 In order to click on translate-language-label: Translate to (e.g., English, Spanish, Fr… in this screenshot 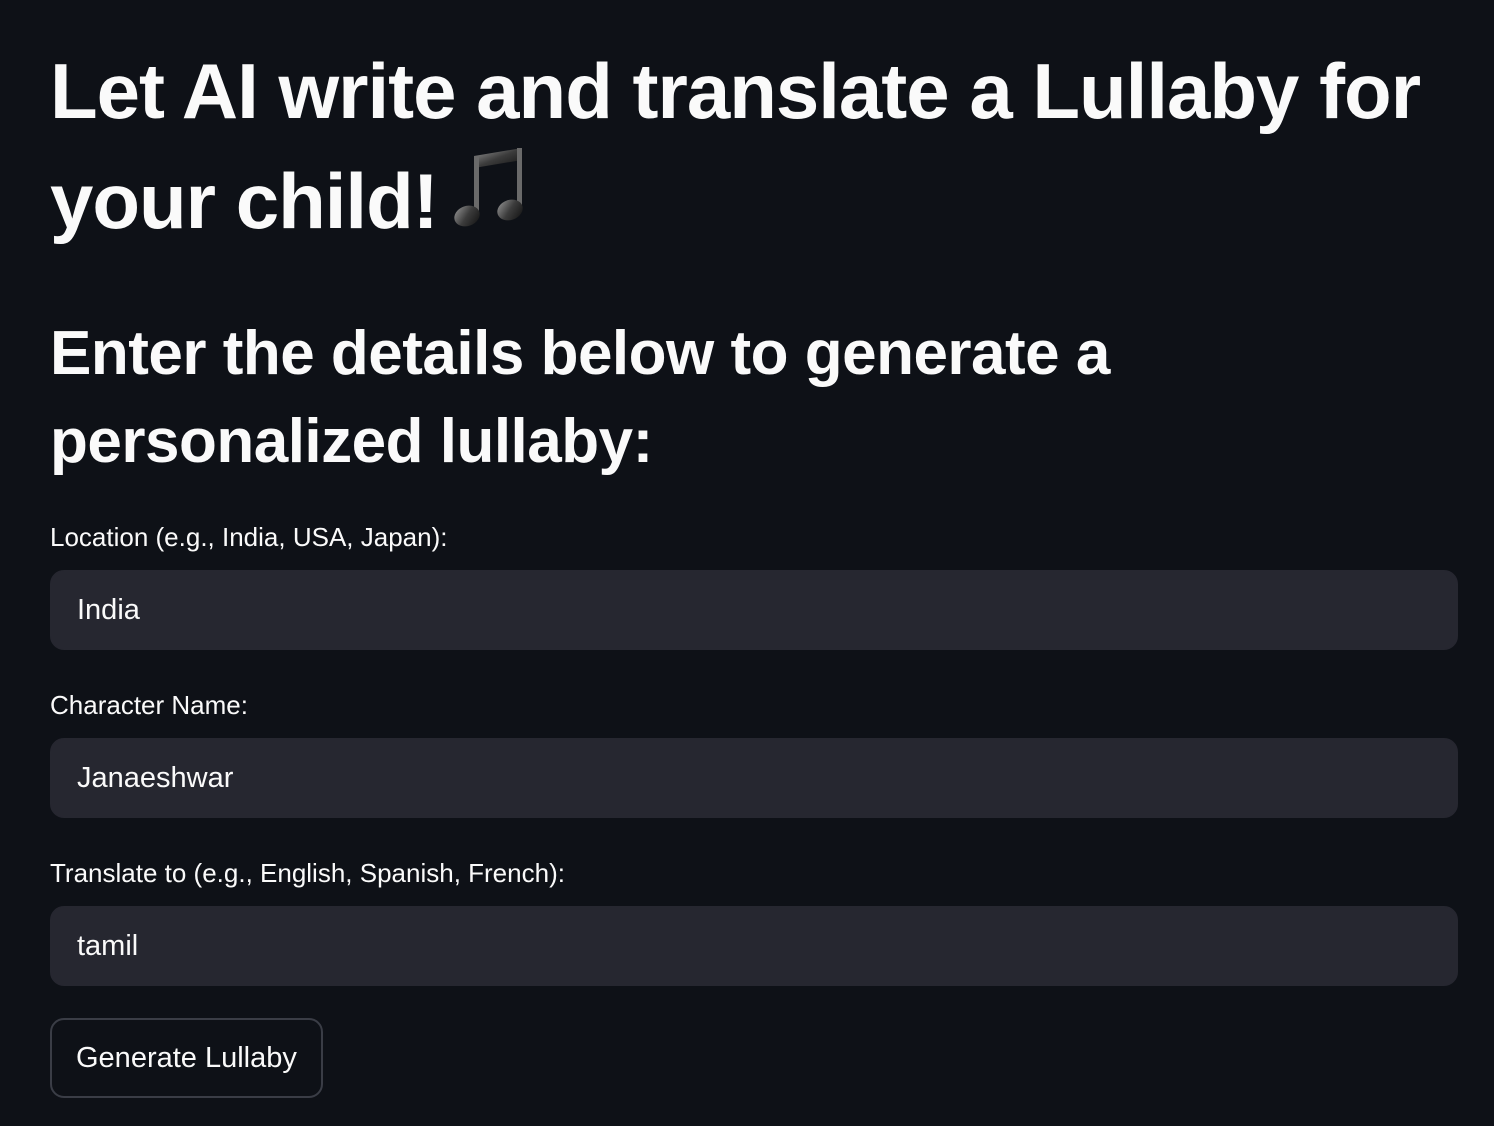, I will do `click(307, 873)`.